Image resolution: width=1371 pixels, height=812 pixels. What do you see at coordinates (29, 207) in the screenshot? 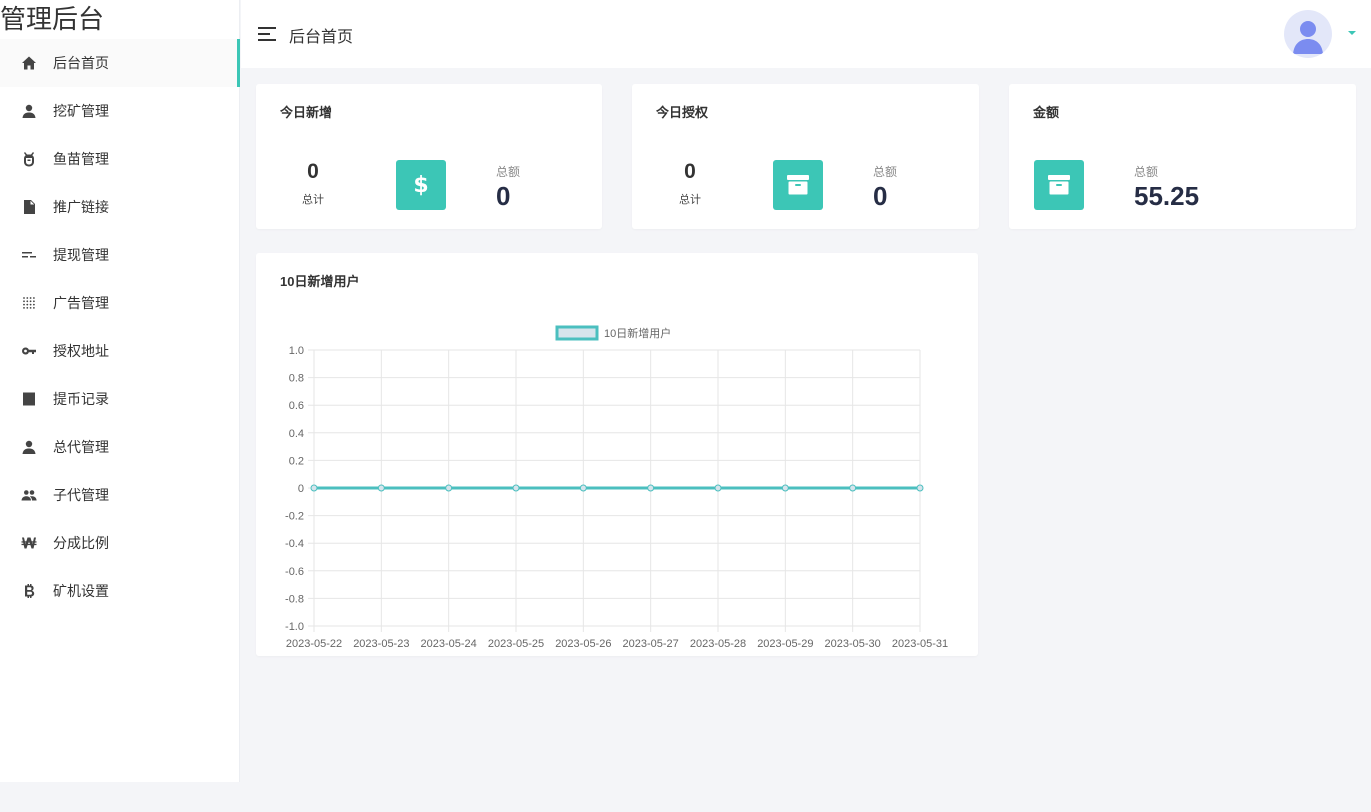
I see `document-icon` at bounding box center [29, 207].